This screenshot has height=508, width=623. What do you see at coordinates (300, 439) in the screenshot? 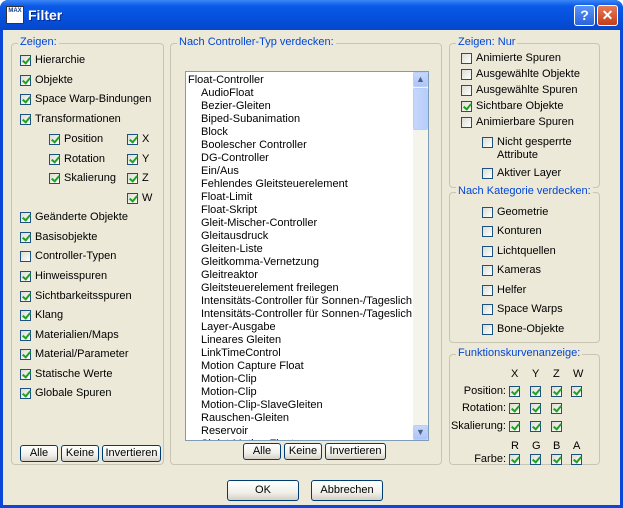
I see `list-item: Skript-Motion-Float` at bounding box center [300, 439].